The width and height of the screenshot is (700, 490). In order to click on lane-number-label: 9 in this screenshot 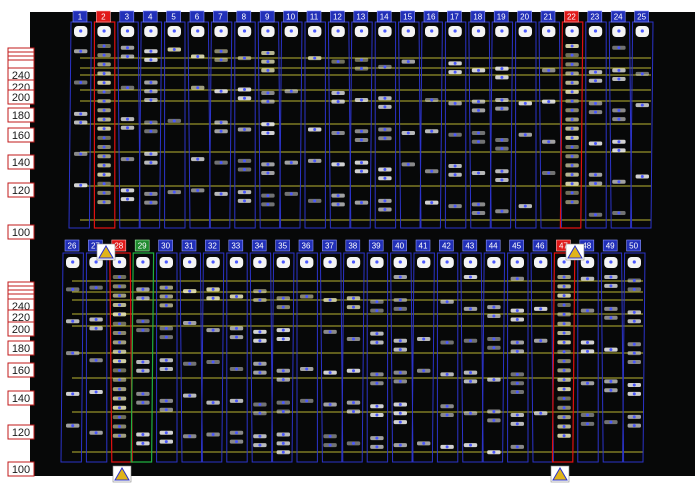, I will do `click(267, 17)`.